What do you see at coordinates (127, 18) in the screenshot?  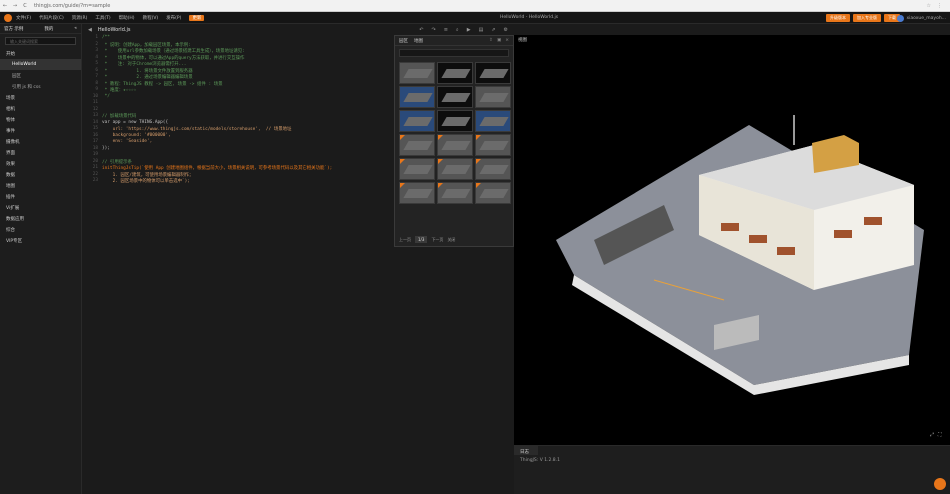 I see `menu-item-4: 帮助(H)` at bounding box center [127, 18].